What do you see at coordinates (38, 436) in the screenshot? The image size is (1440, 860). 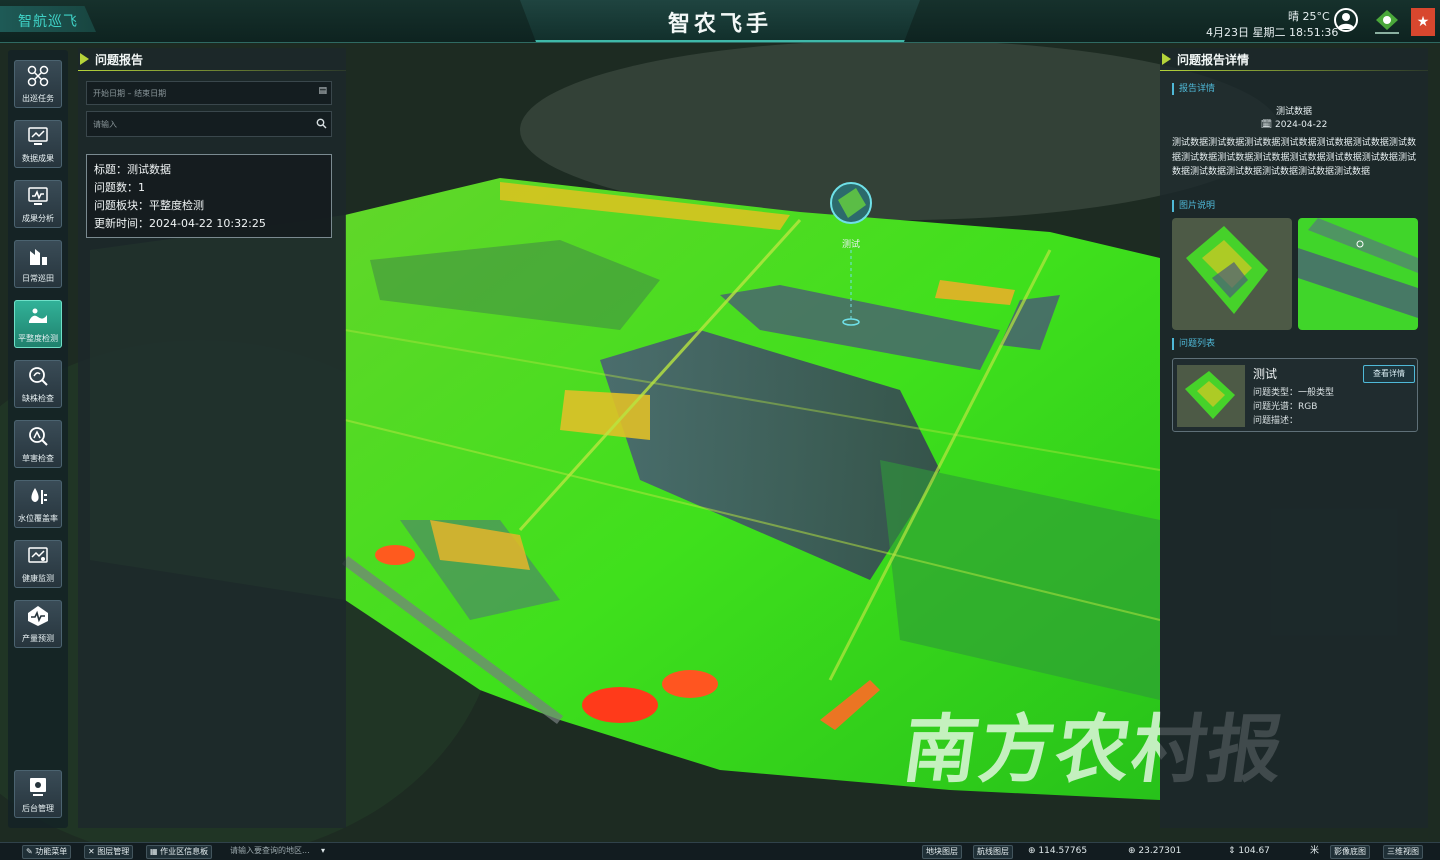 I see `weed-search-icon` at bounding box center [38, 436].